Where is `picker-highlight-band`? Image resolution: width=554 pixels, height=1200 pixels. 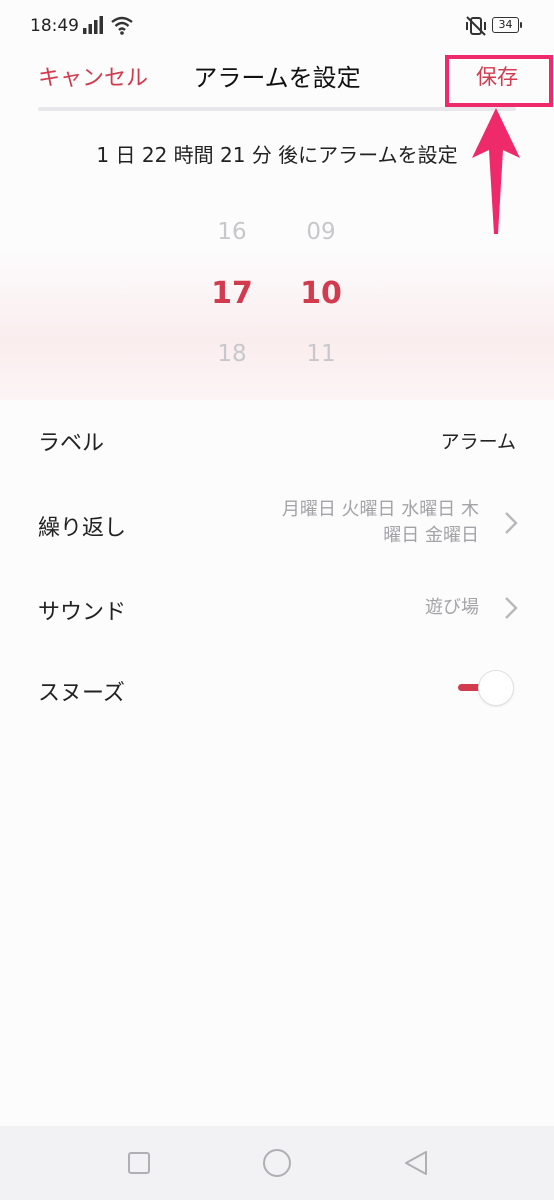 picker-highlight-band is located at coordinates (277, 325).